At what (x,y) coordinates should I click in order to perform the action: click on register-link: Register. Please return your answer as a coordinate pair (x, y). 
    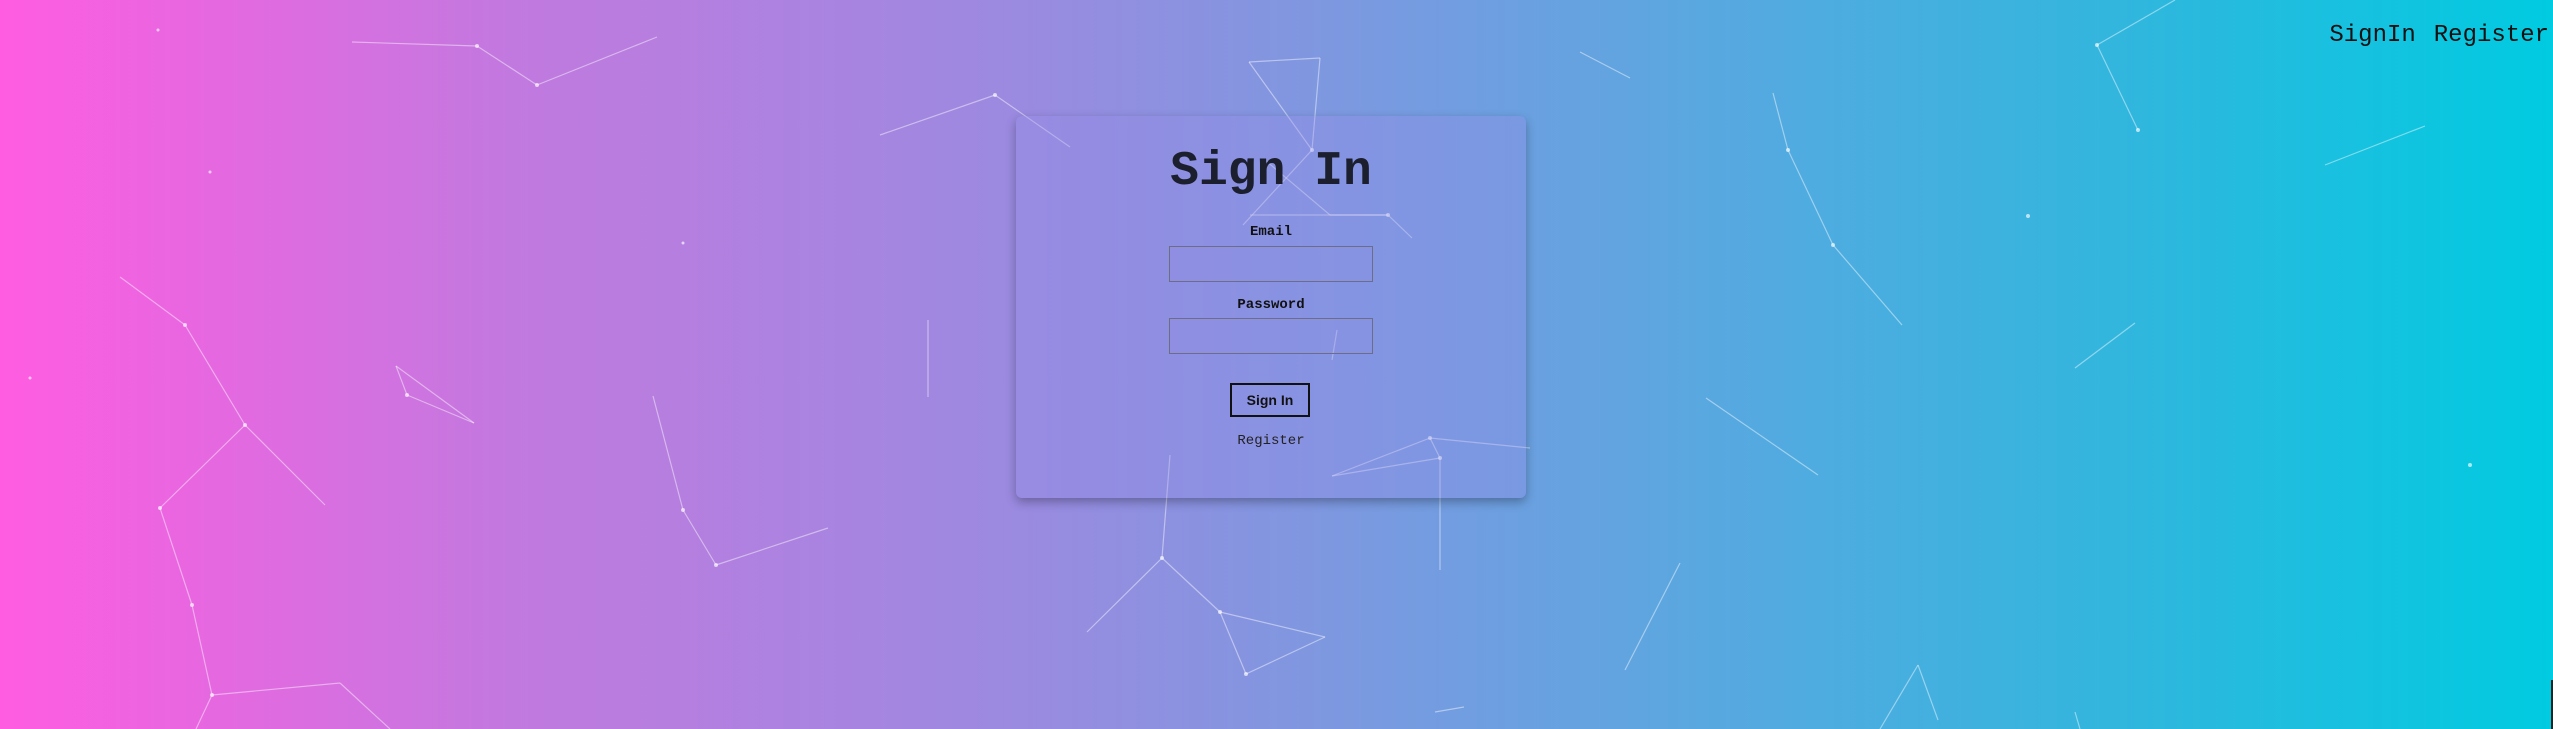
    Looking at the image, I should click on (1271, 441).